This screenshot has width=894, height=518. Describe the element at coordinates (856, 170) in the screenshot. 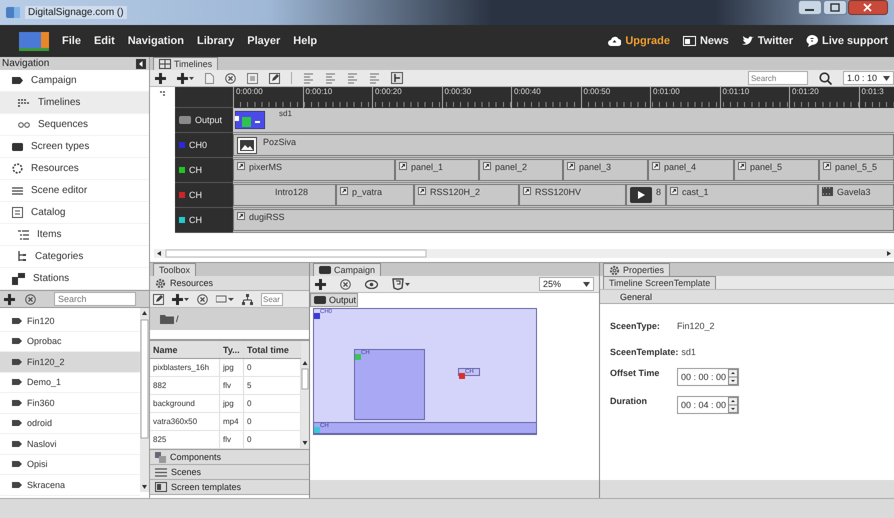

I see `timeline-clip: panel_5_5` at that location.